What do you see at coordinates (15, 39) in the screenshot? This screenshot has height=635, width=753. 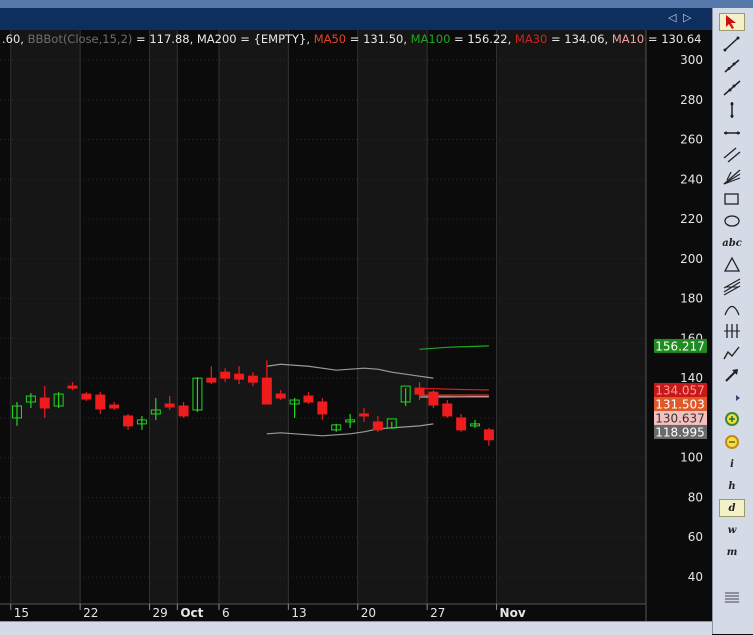 I see `indicator-segment: .60,` at bounding box center [15, 39].